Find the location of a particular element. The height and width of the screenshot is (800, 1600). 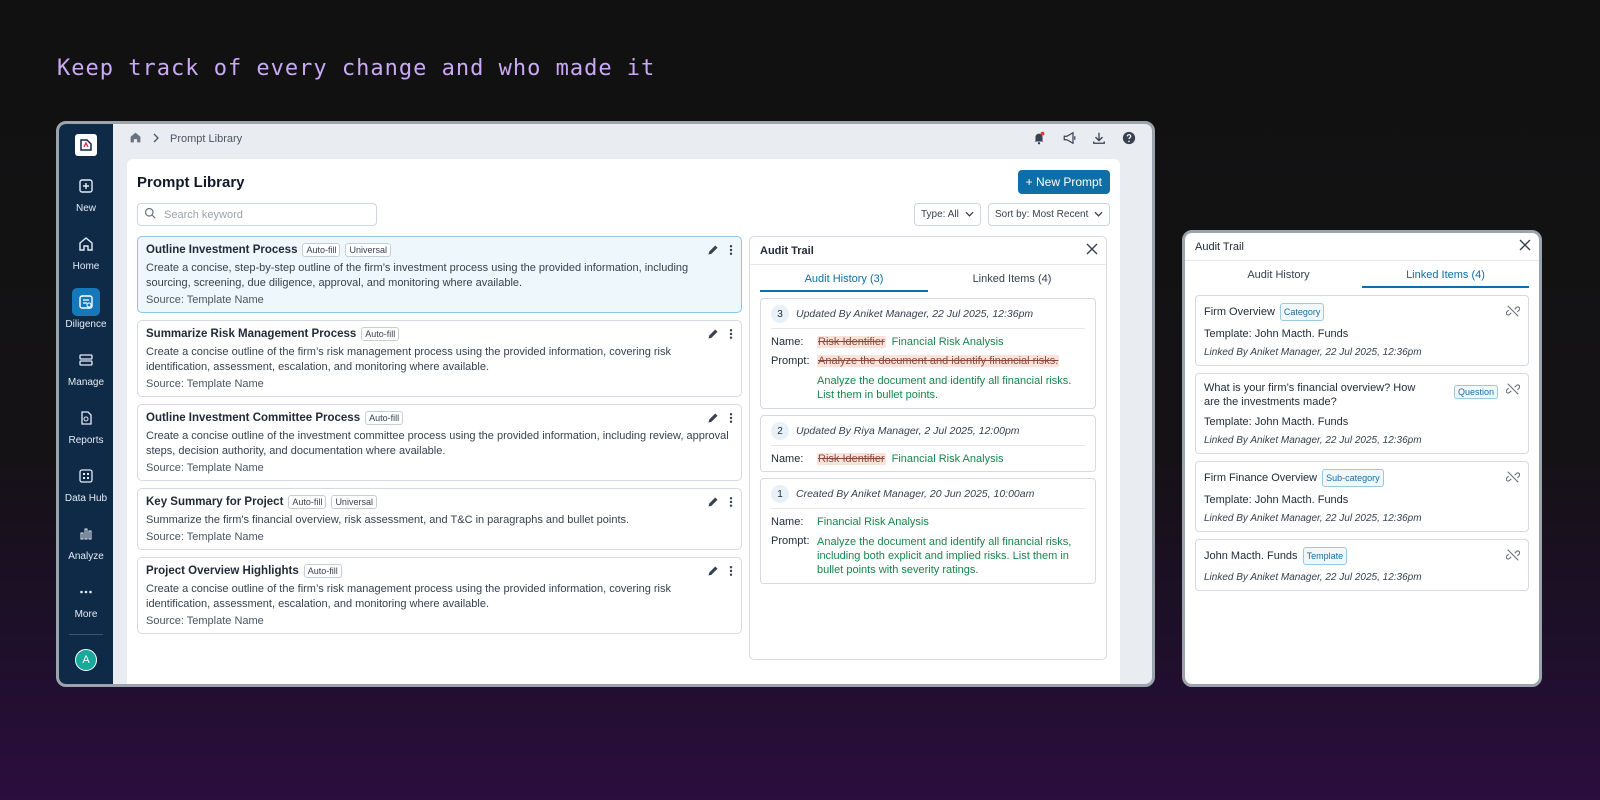

rail-divider is located at coordinates (86, 634).